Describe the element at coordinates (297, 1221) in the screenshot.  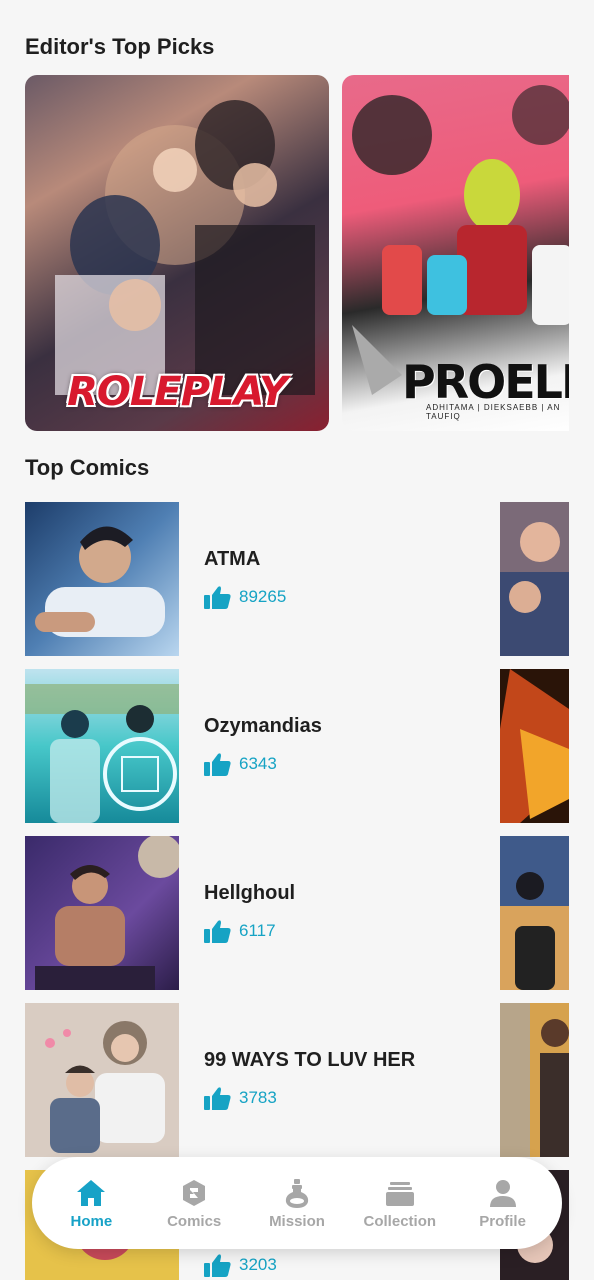
I see `tab-label: Mission` at that location.